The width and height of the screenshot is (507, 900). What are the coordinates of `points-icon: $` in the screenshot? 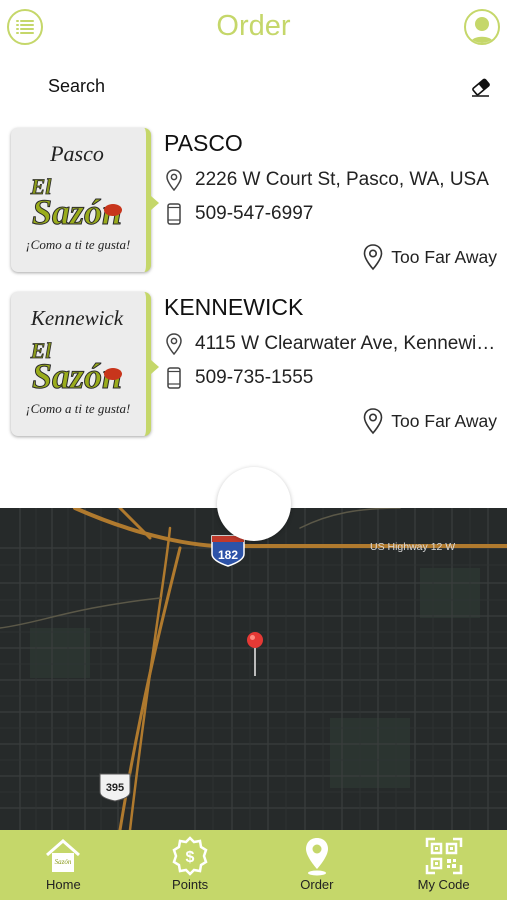 It's located at (190, 856).